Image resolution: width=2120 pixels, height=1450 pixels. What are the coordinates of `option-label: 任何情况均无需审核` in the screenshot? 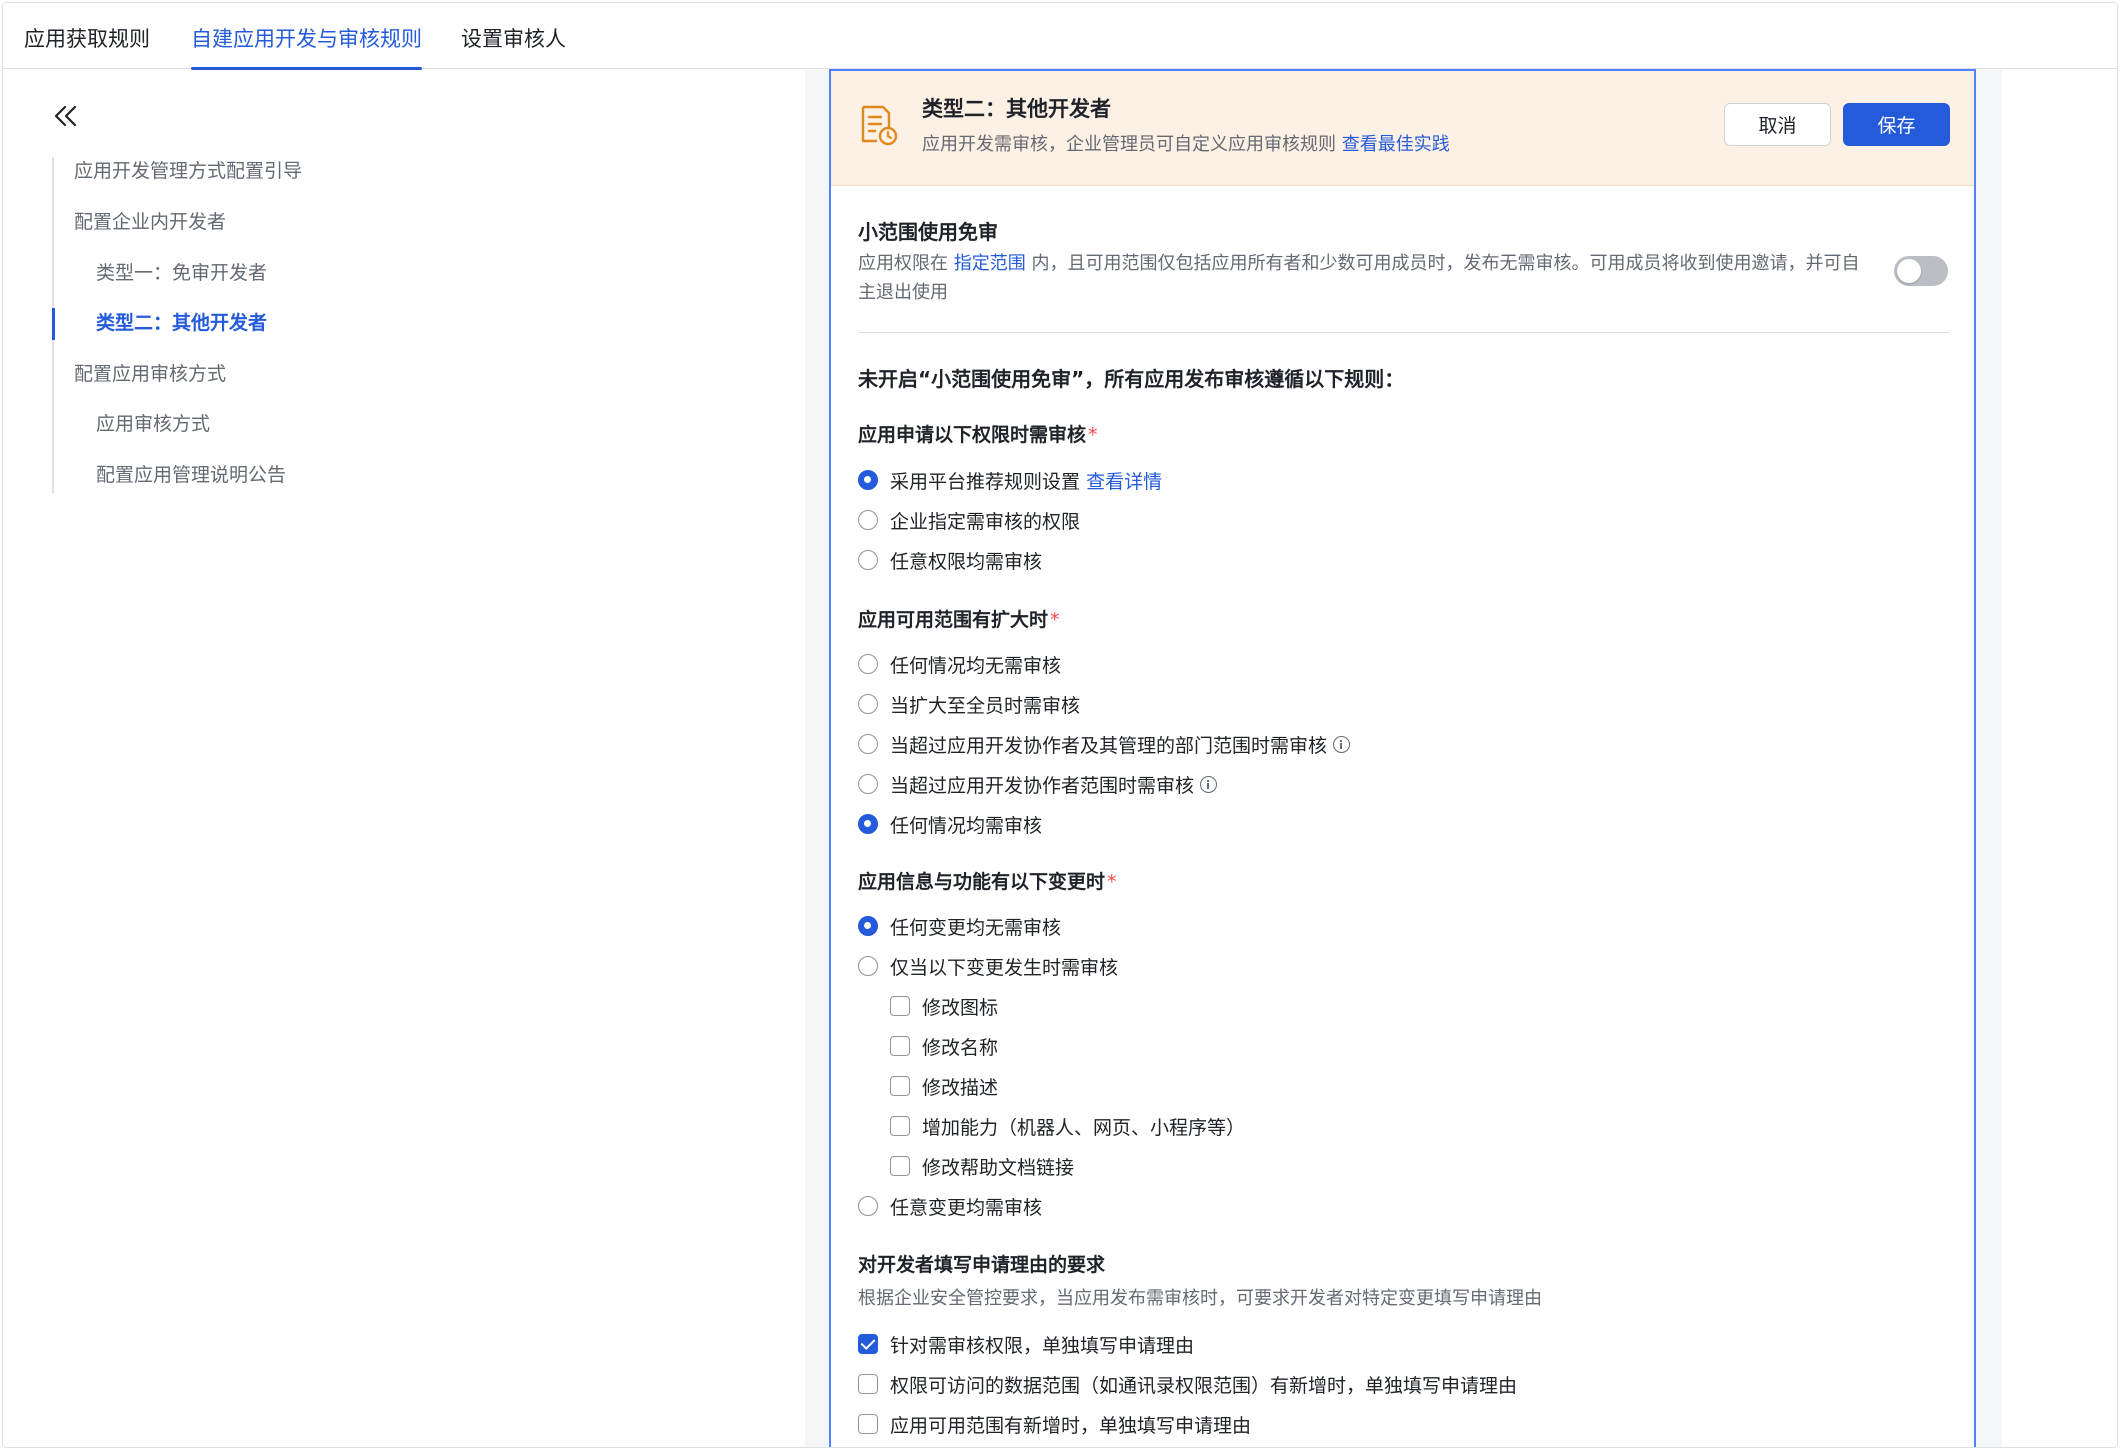 It's located at (976, 665).